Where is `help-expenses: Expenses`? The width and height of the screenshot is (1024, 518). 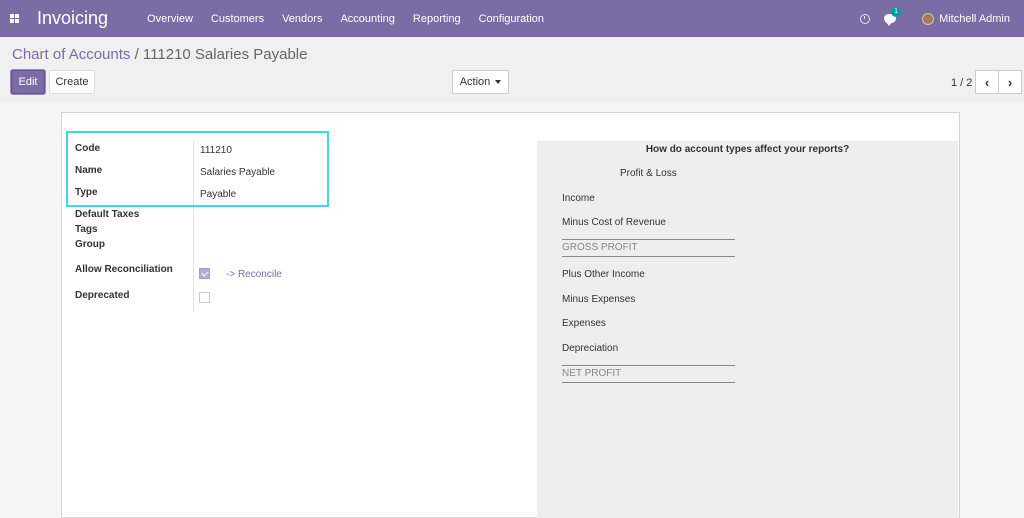 help-expenses: Expenses is located at coordinates (584, 323).